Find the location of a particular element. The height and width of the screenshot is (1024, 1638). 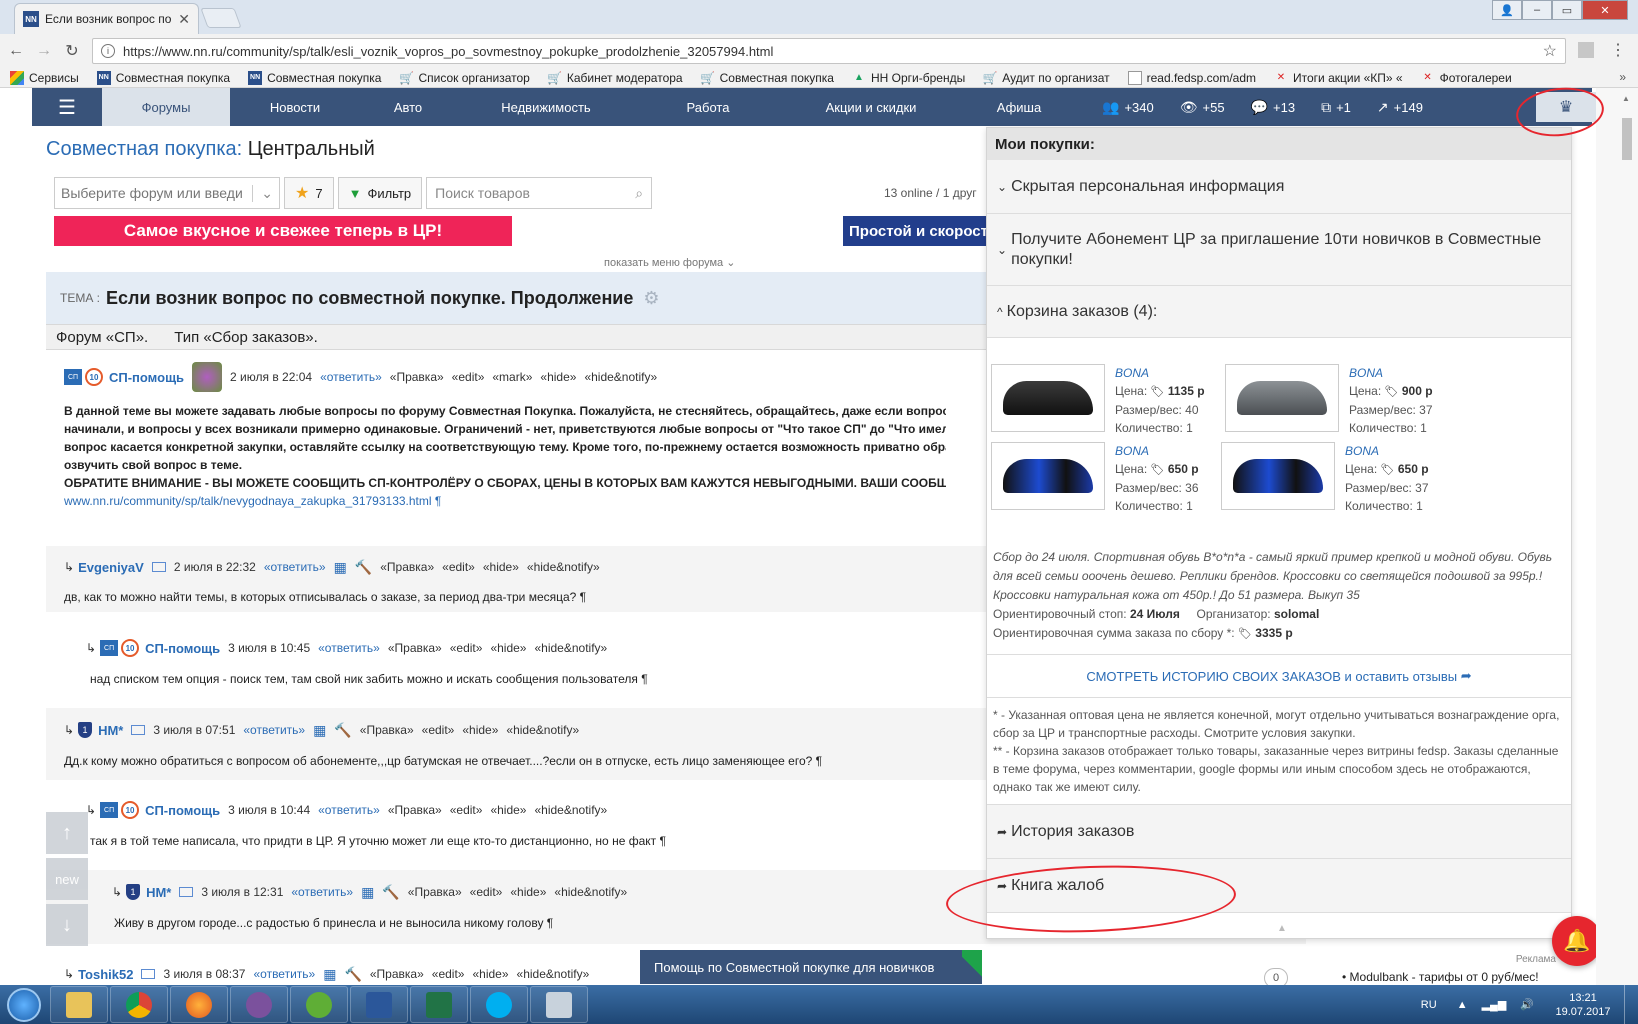

section-order-history: ➦ История заказов is located at coordinates (1279, 832).